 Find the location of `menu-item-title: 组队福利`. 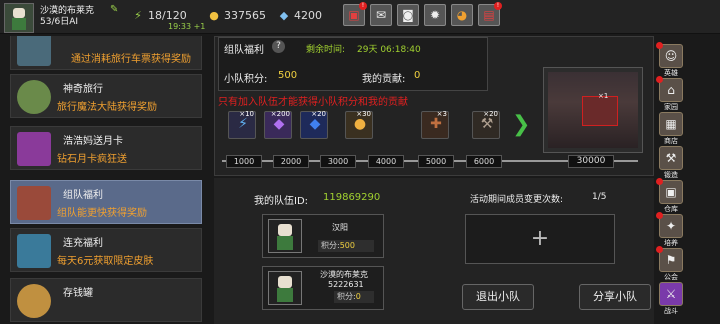

menu-item-title: 组队福利 is located at coordinates (83, 195).